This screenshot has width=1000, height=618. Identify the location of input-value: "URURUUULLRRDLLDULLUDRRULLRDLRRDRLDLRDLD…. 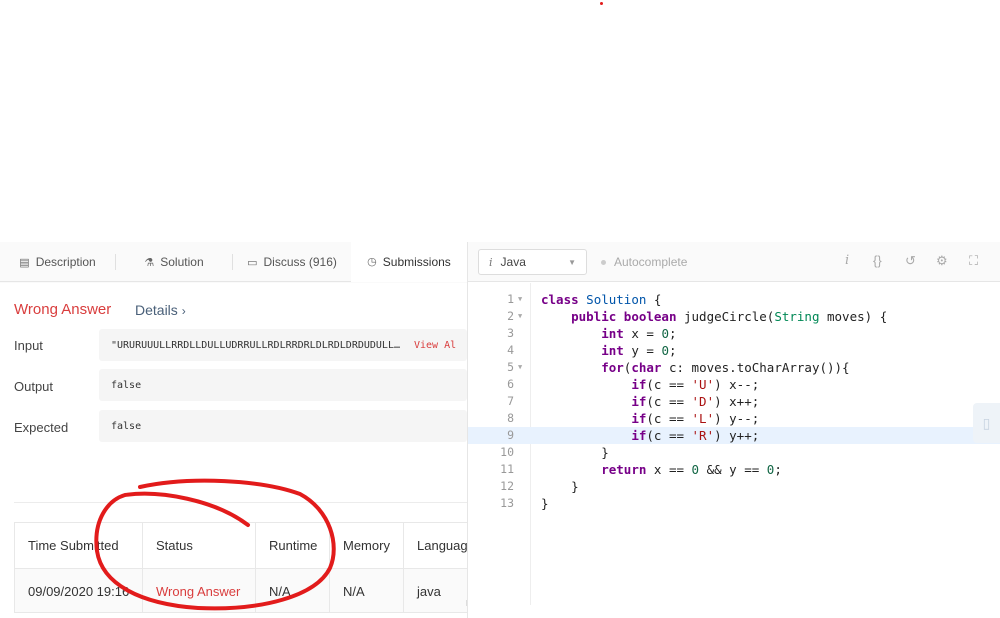
(255, 345).